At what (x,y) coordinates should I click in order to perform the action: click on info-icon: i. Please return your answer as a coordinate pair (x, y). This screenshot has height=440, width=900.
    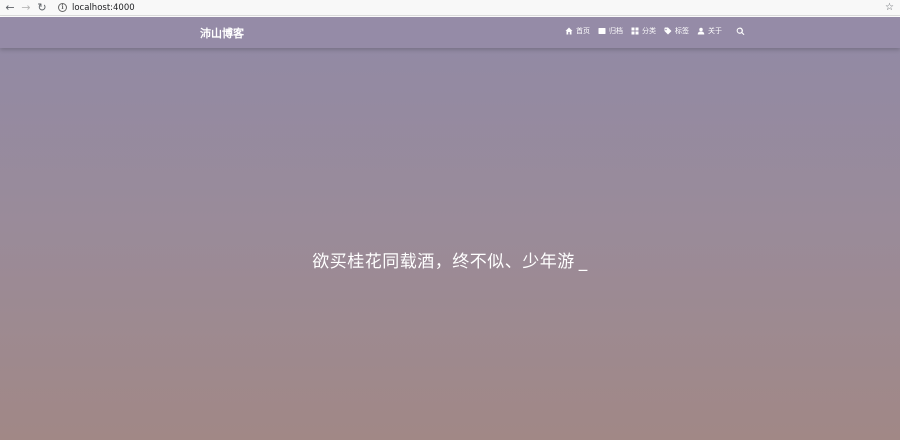
    Looking at the image, I should click on (62, 7).